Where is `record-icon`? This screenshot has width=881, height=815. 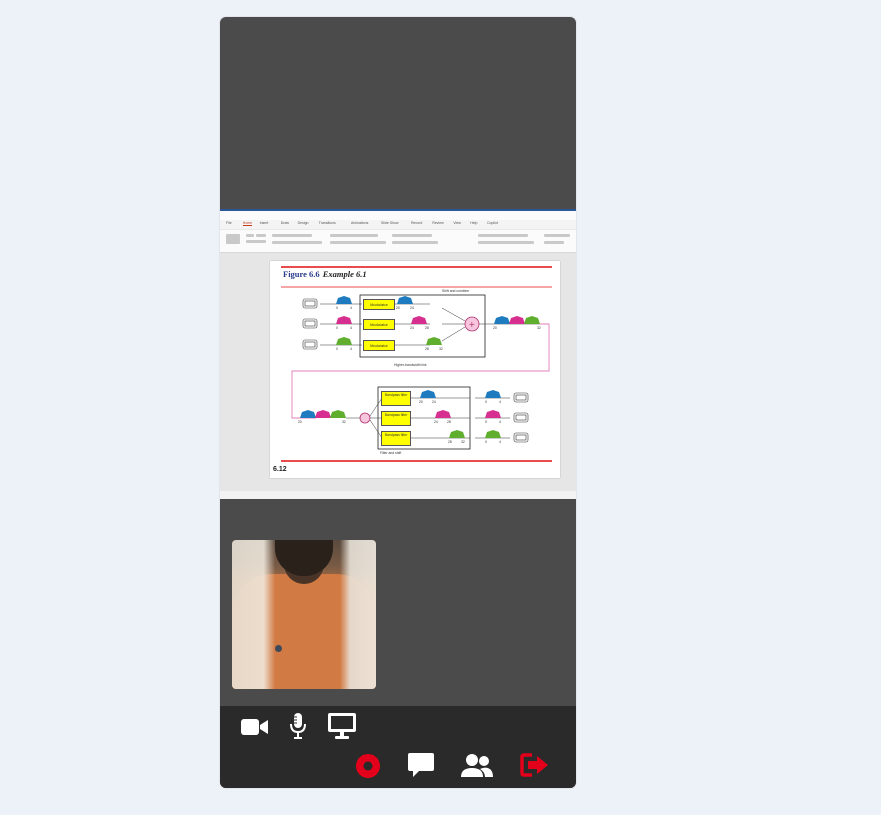 record-icon is located at coordinates (368, 766).